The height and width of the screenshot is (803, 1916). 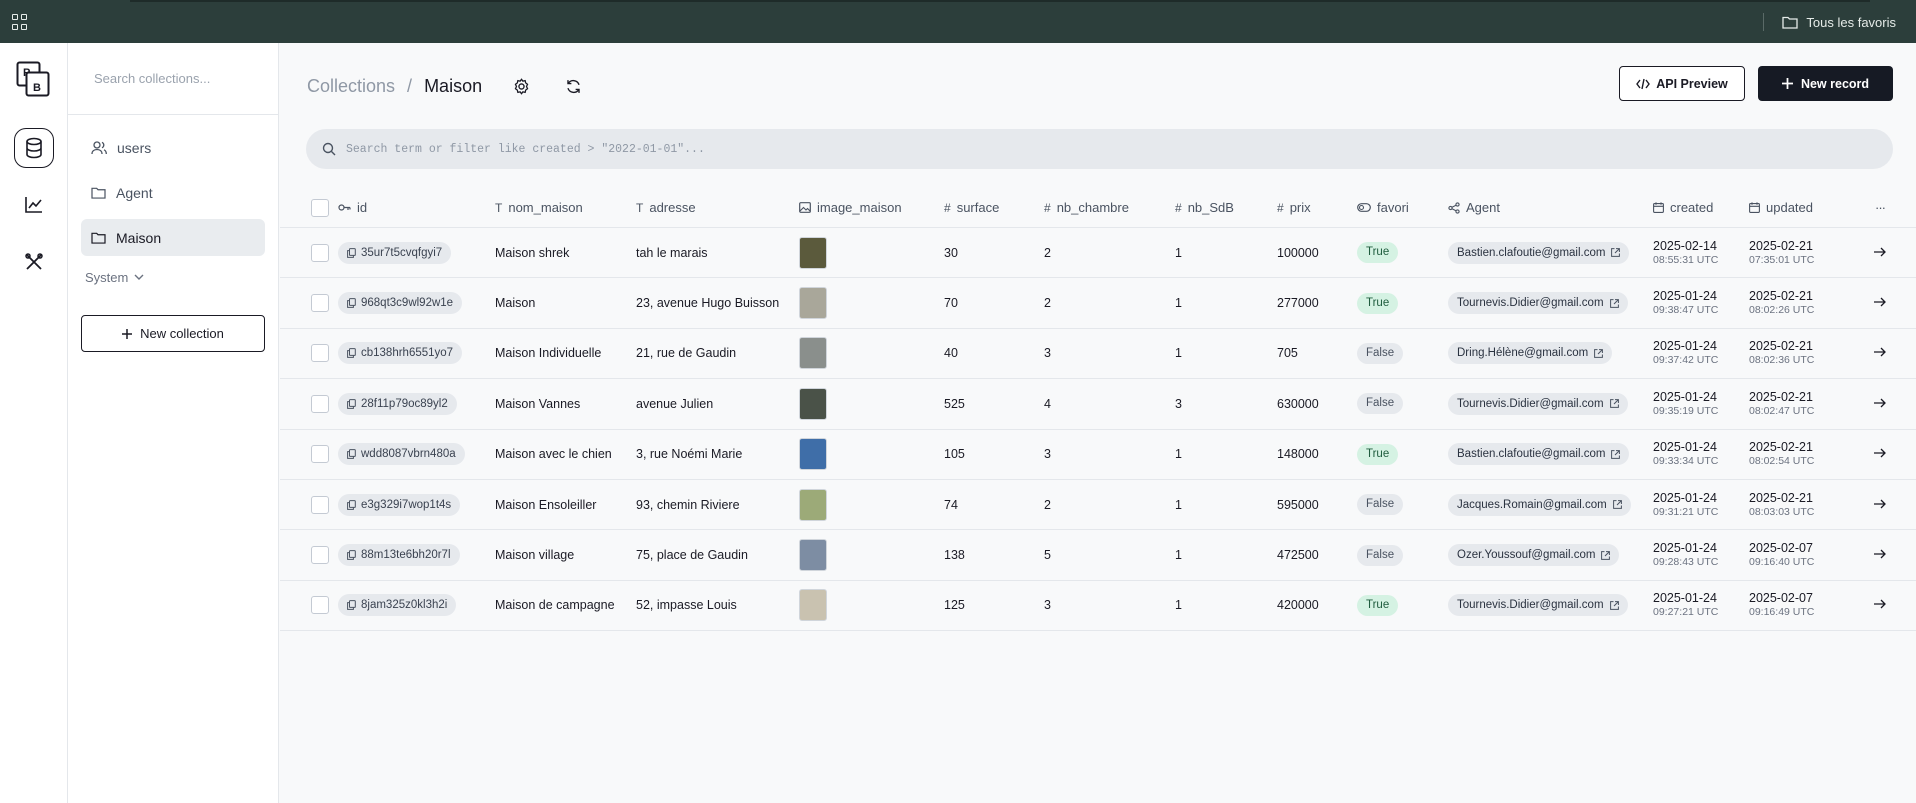 What do you see at coordinates (958, 21) in the screenshot?
I see `browser-bar: Tous les favoris` at bounding box center [958, 21].